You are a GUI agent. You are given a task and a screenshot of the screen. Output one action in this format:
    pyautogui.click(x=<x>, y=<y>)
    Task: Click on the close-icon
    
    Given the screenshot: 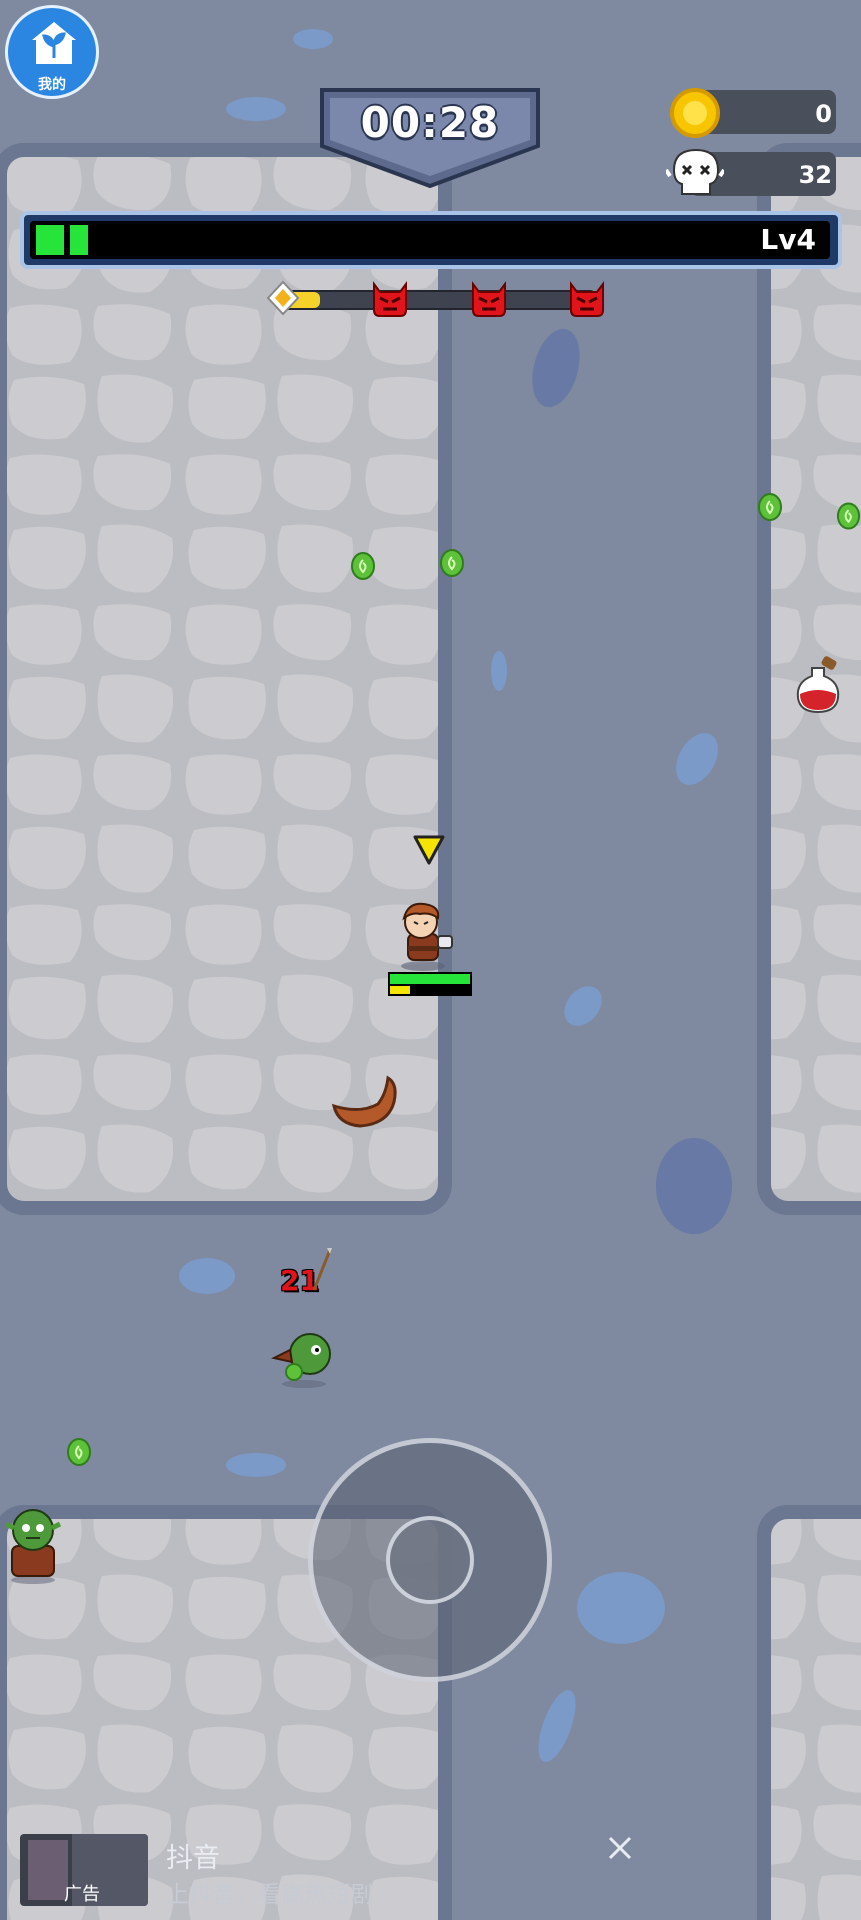 What is the action you would take?
    pyautogui.click(x=620, y=1848)
    